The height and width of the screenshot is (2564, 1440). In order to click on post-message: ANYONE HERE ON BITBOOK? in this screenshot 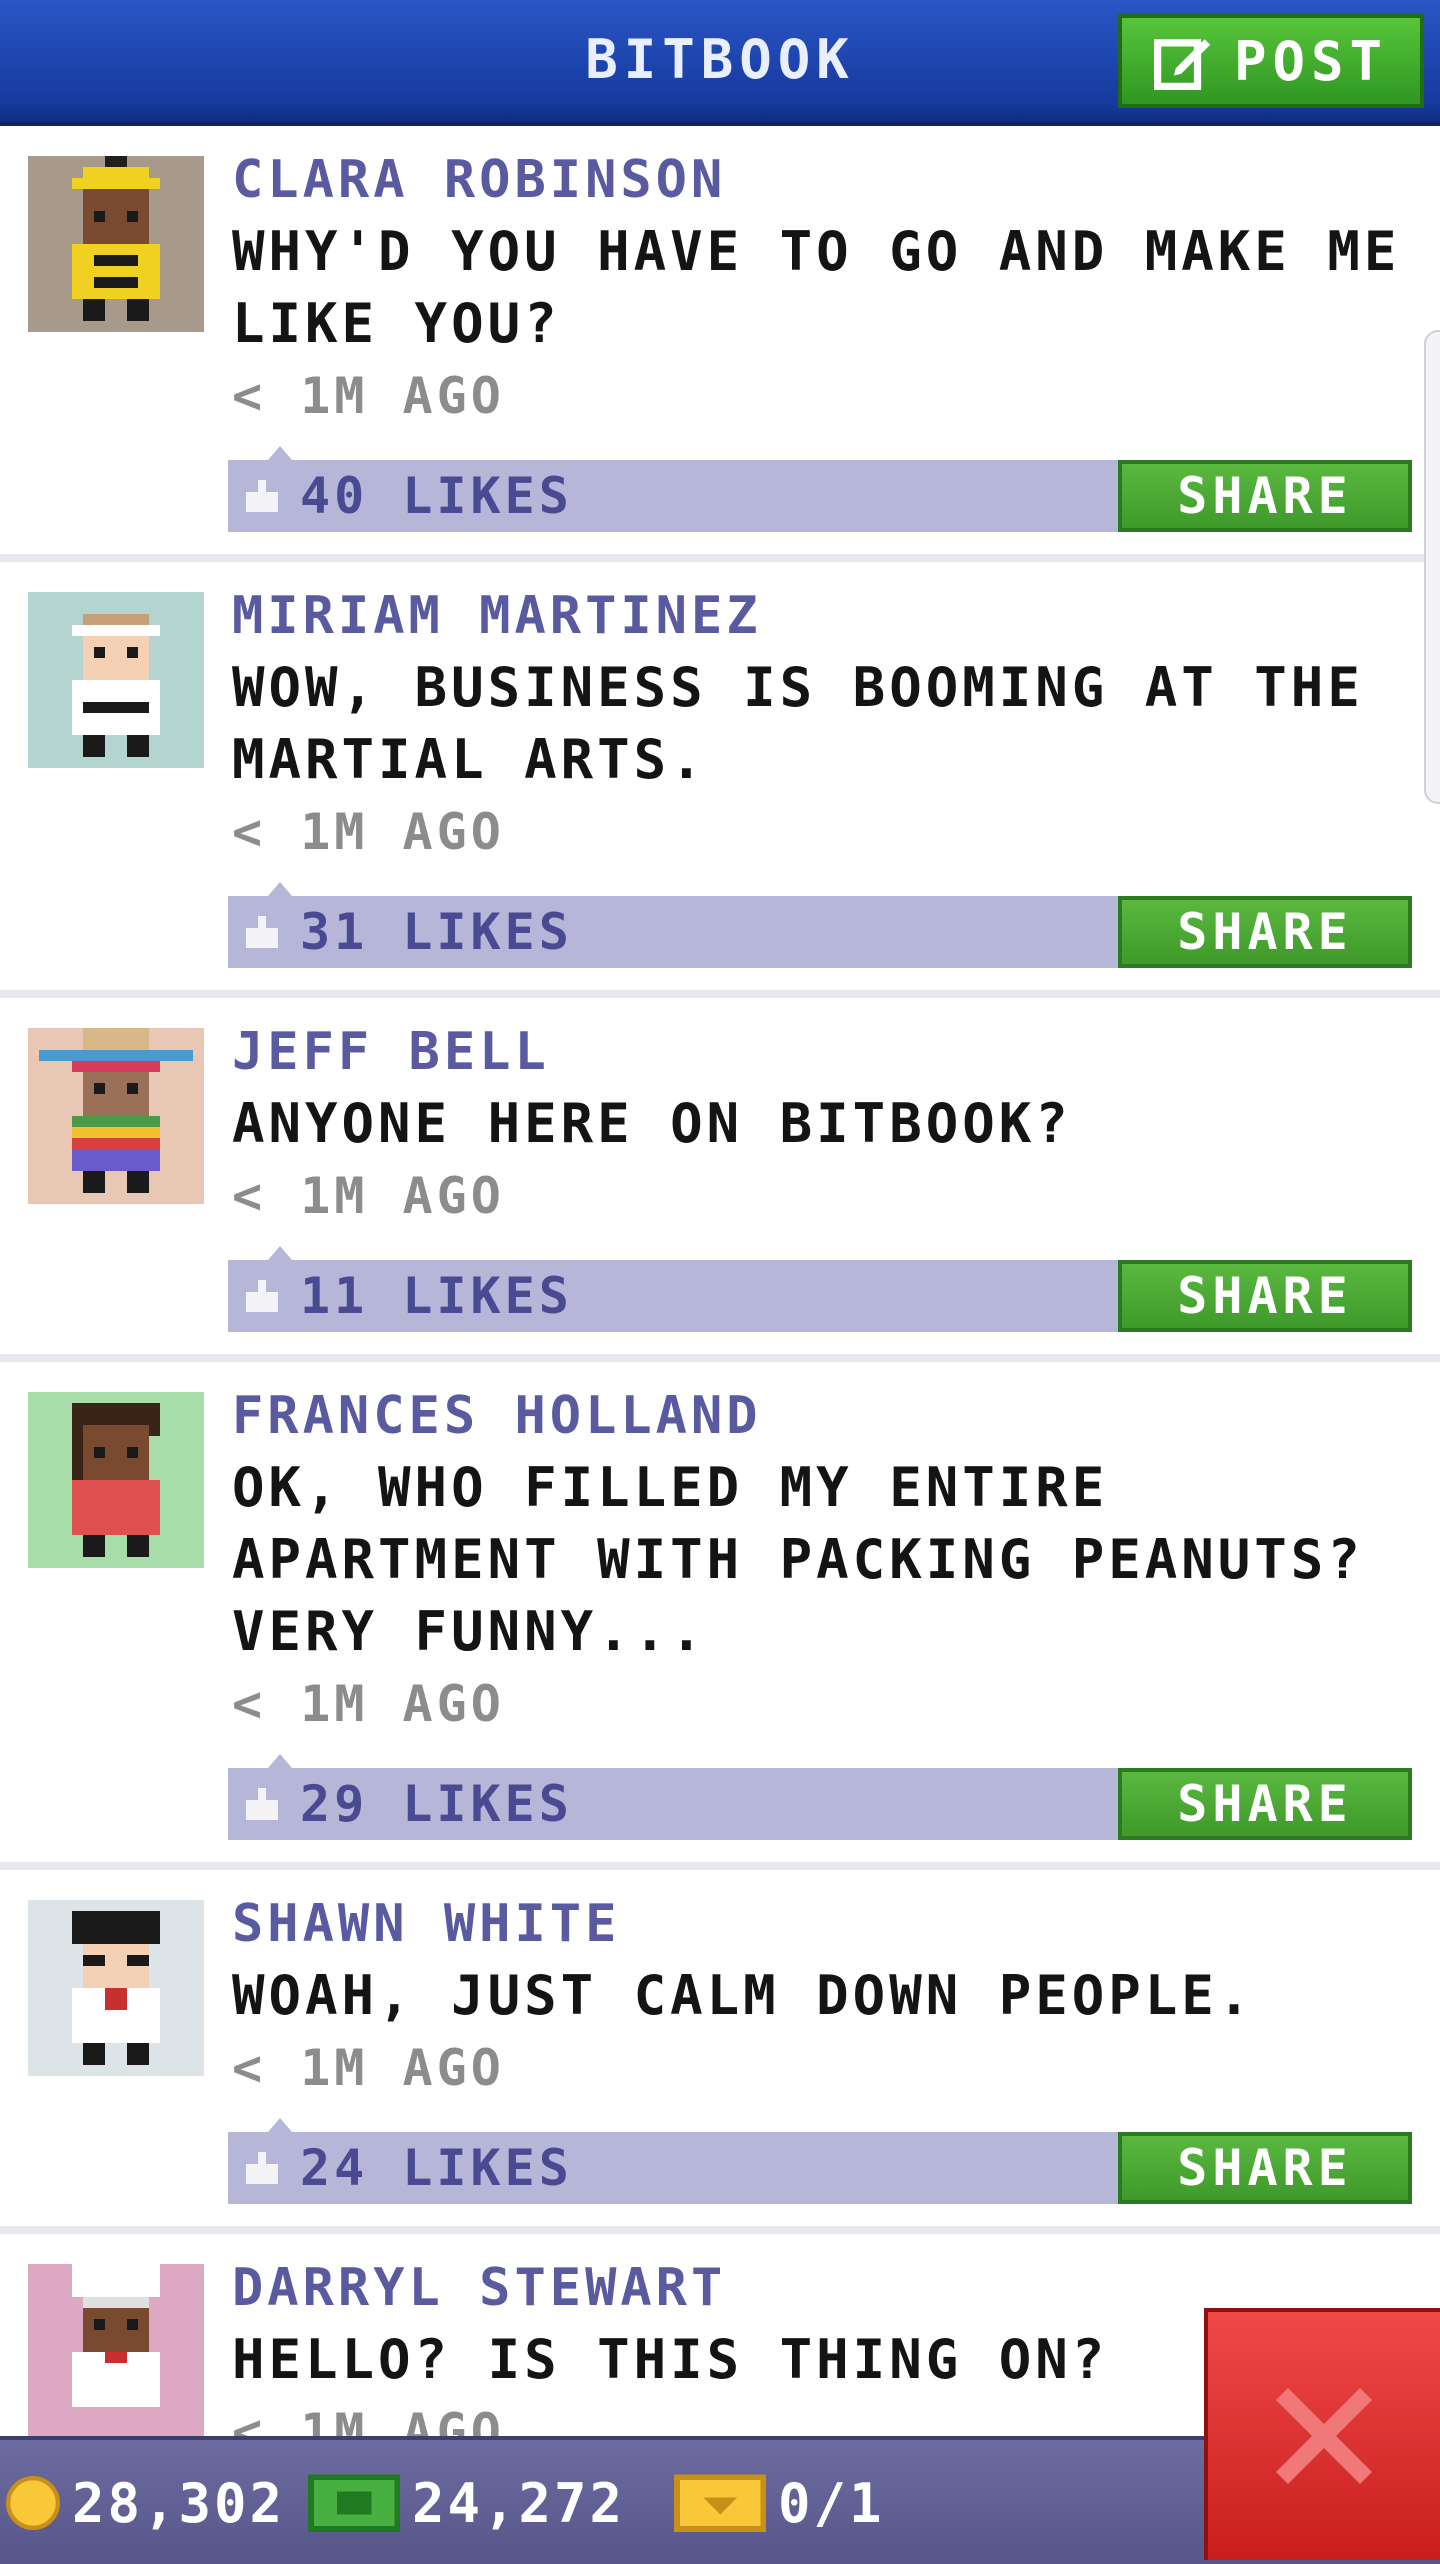, I will do `click(652, 1123)`.